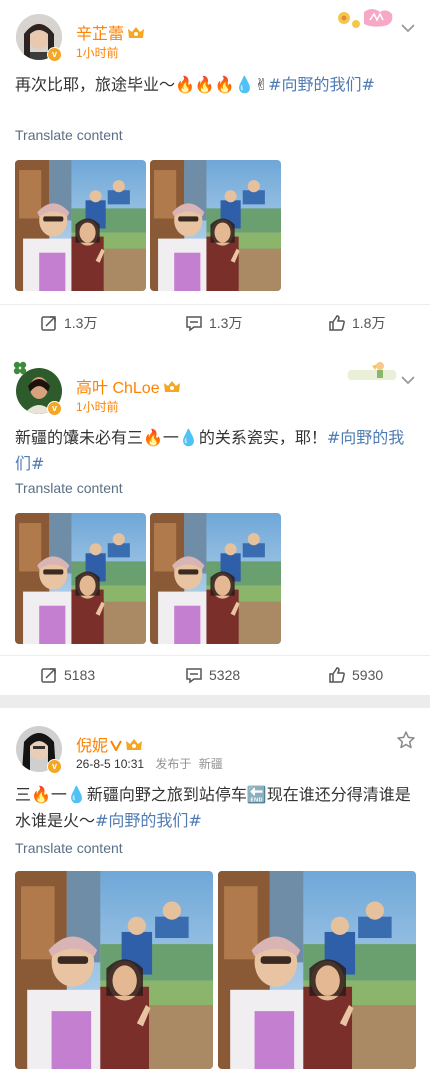  I want to click on verified-v-icon, so click(116, 746).